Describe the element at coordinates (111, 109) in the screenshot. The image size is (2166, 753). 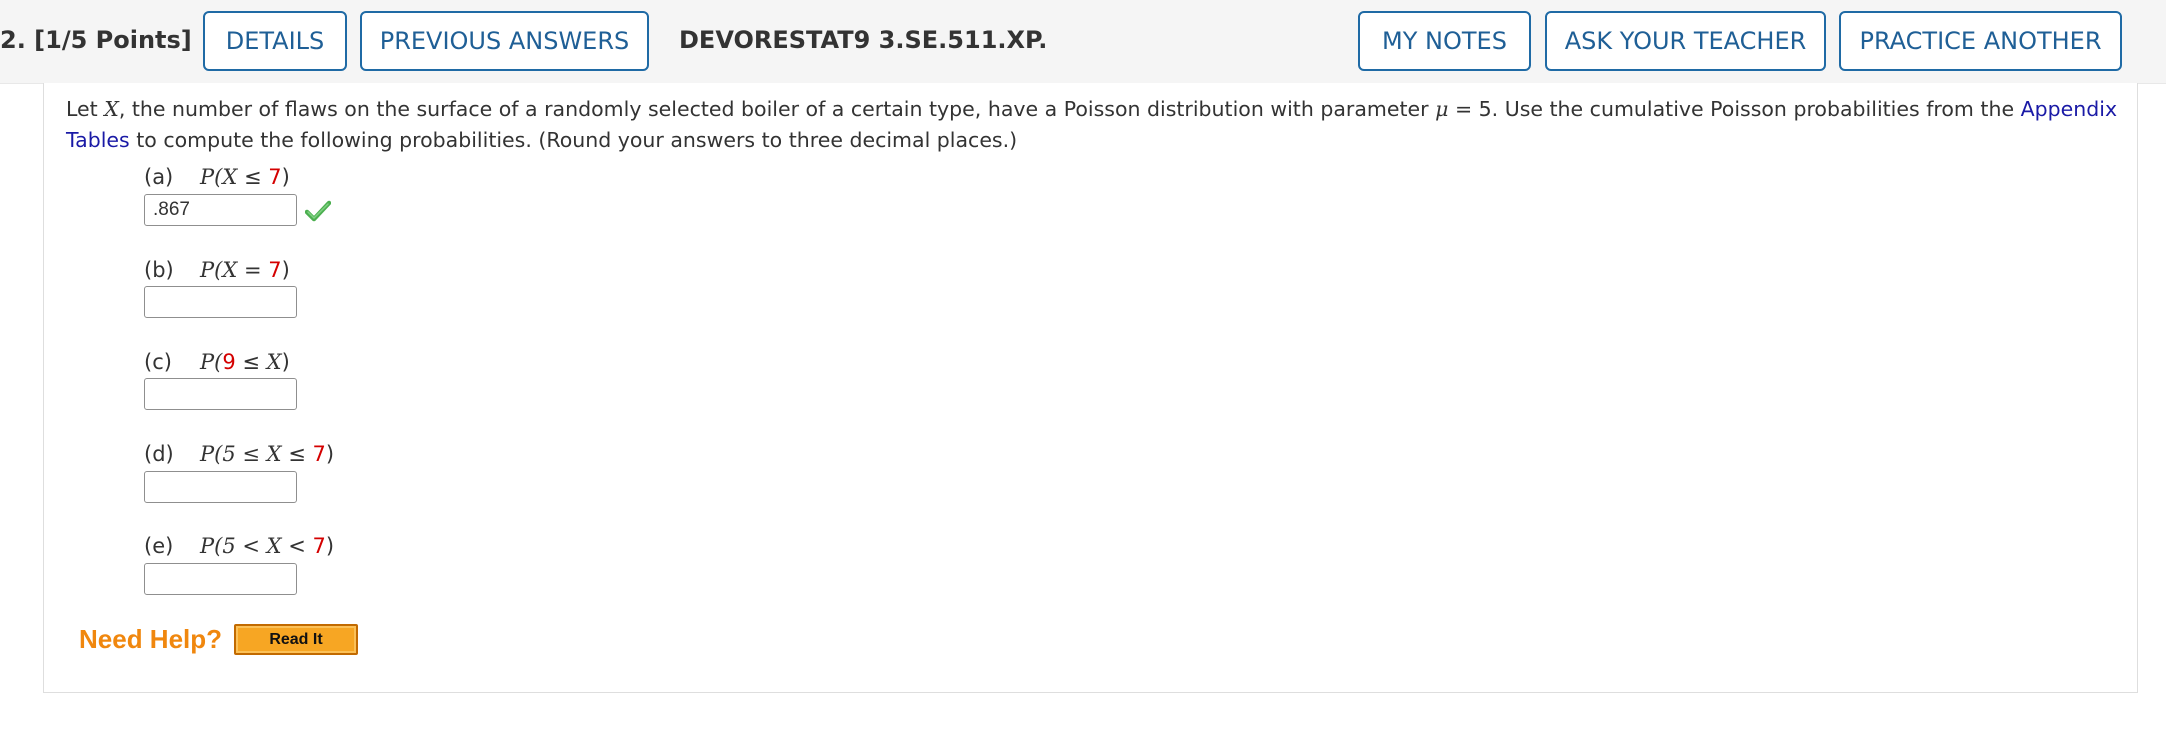
I see `variable-x: X` at that location.